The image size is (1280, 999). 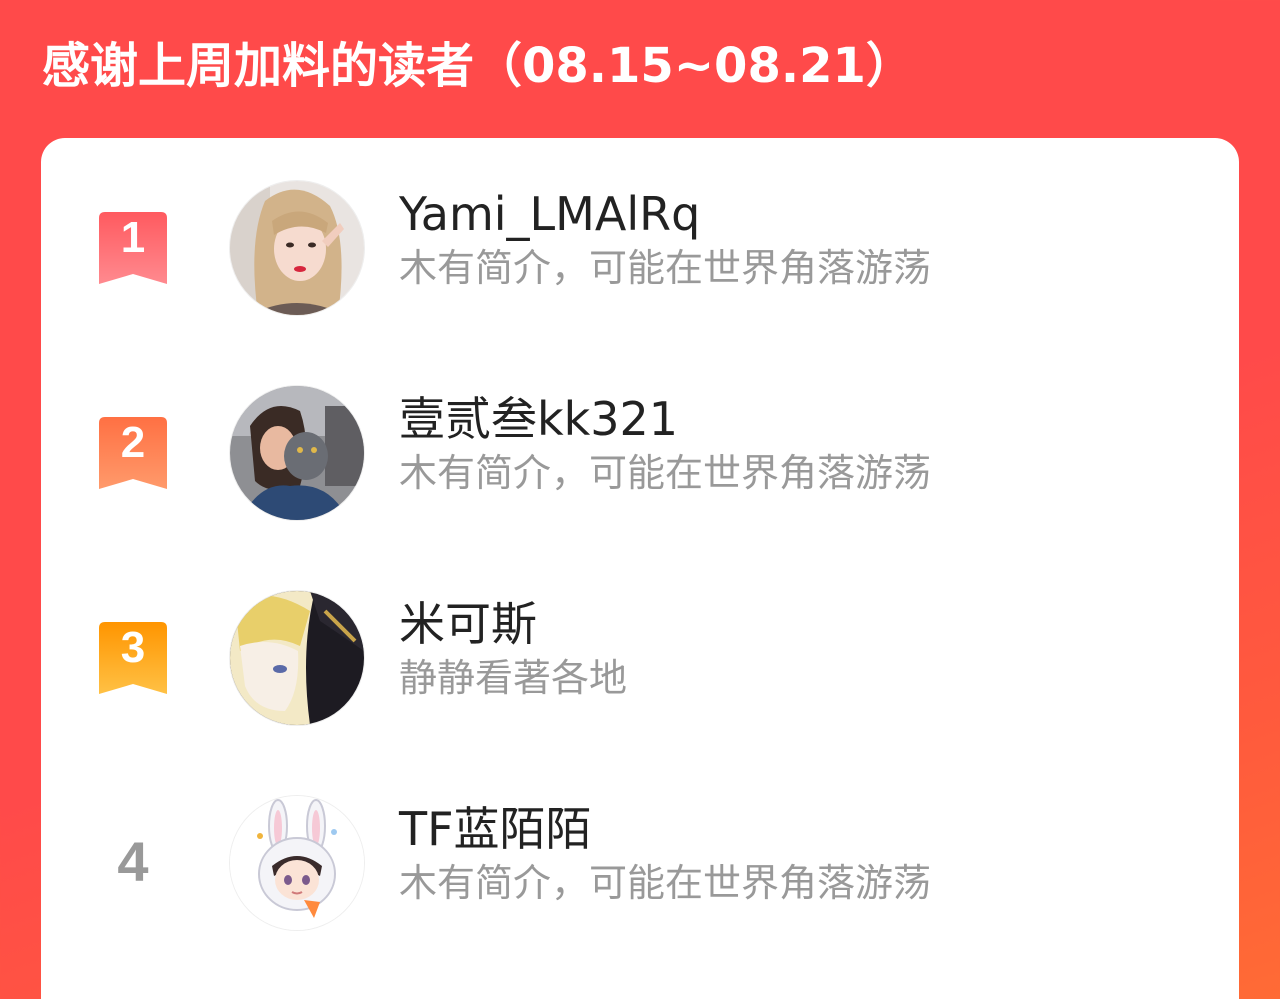 What do you see at coordinates (133, 861) in the screenshot?
I see `rank-number: 4` at bounding box center [133, 861].